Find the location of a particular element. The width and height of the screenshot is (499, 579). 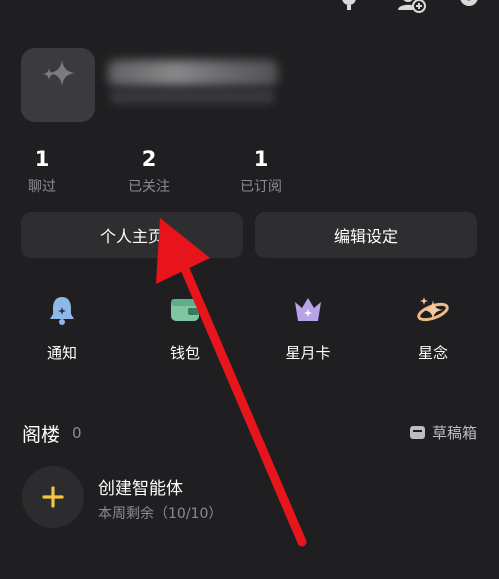

create-agent-subtitle: 本周剩余（10/10） is located at coordinates (160, 514).